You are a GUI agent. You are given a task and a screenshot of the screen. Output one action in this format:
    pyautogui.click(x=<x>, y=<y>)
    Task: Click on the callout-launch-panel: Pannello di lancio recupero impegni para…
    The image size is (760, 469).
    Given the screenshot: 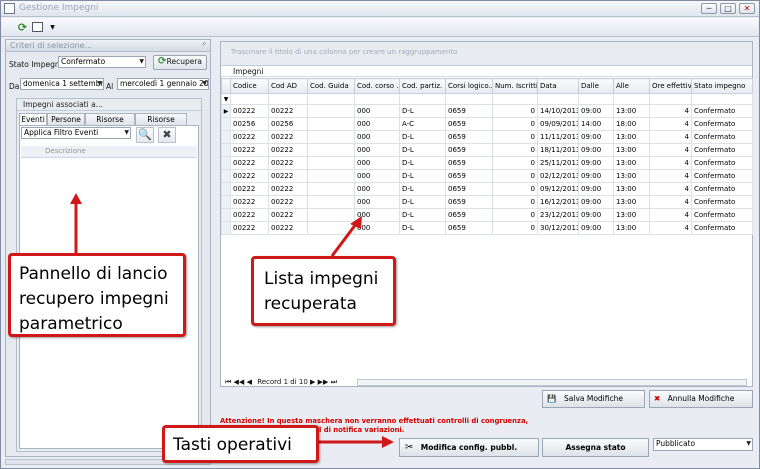 What is the action you would take?
    pyautogui.click(x=97, y=295)
    